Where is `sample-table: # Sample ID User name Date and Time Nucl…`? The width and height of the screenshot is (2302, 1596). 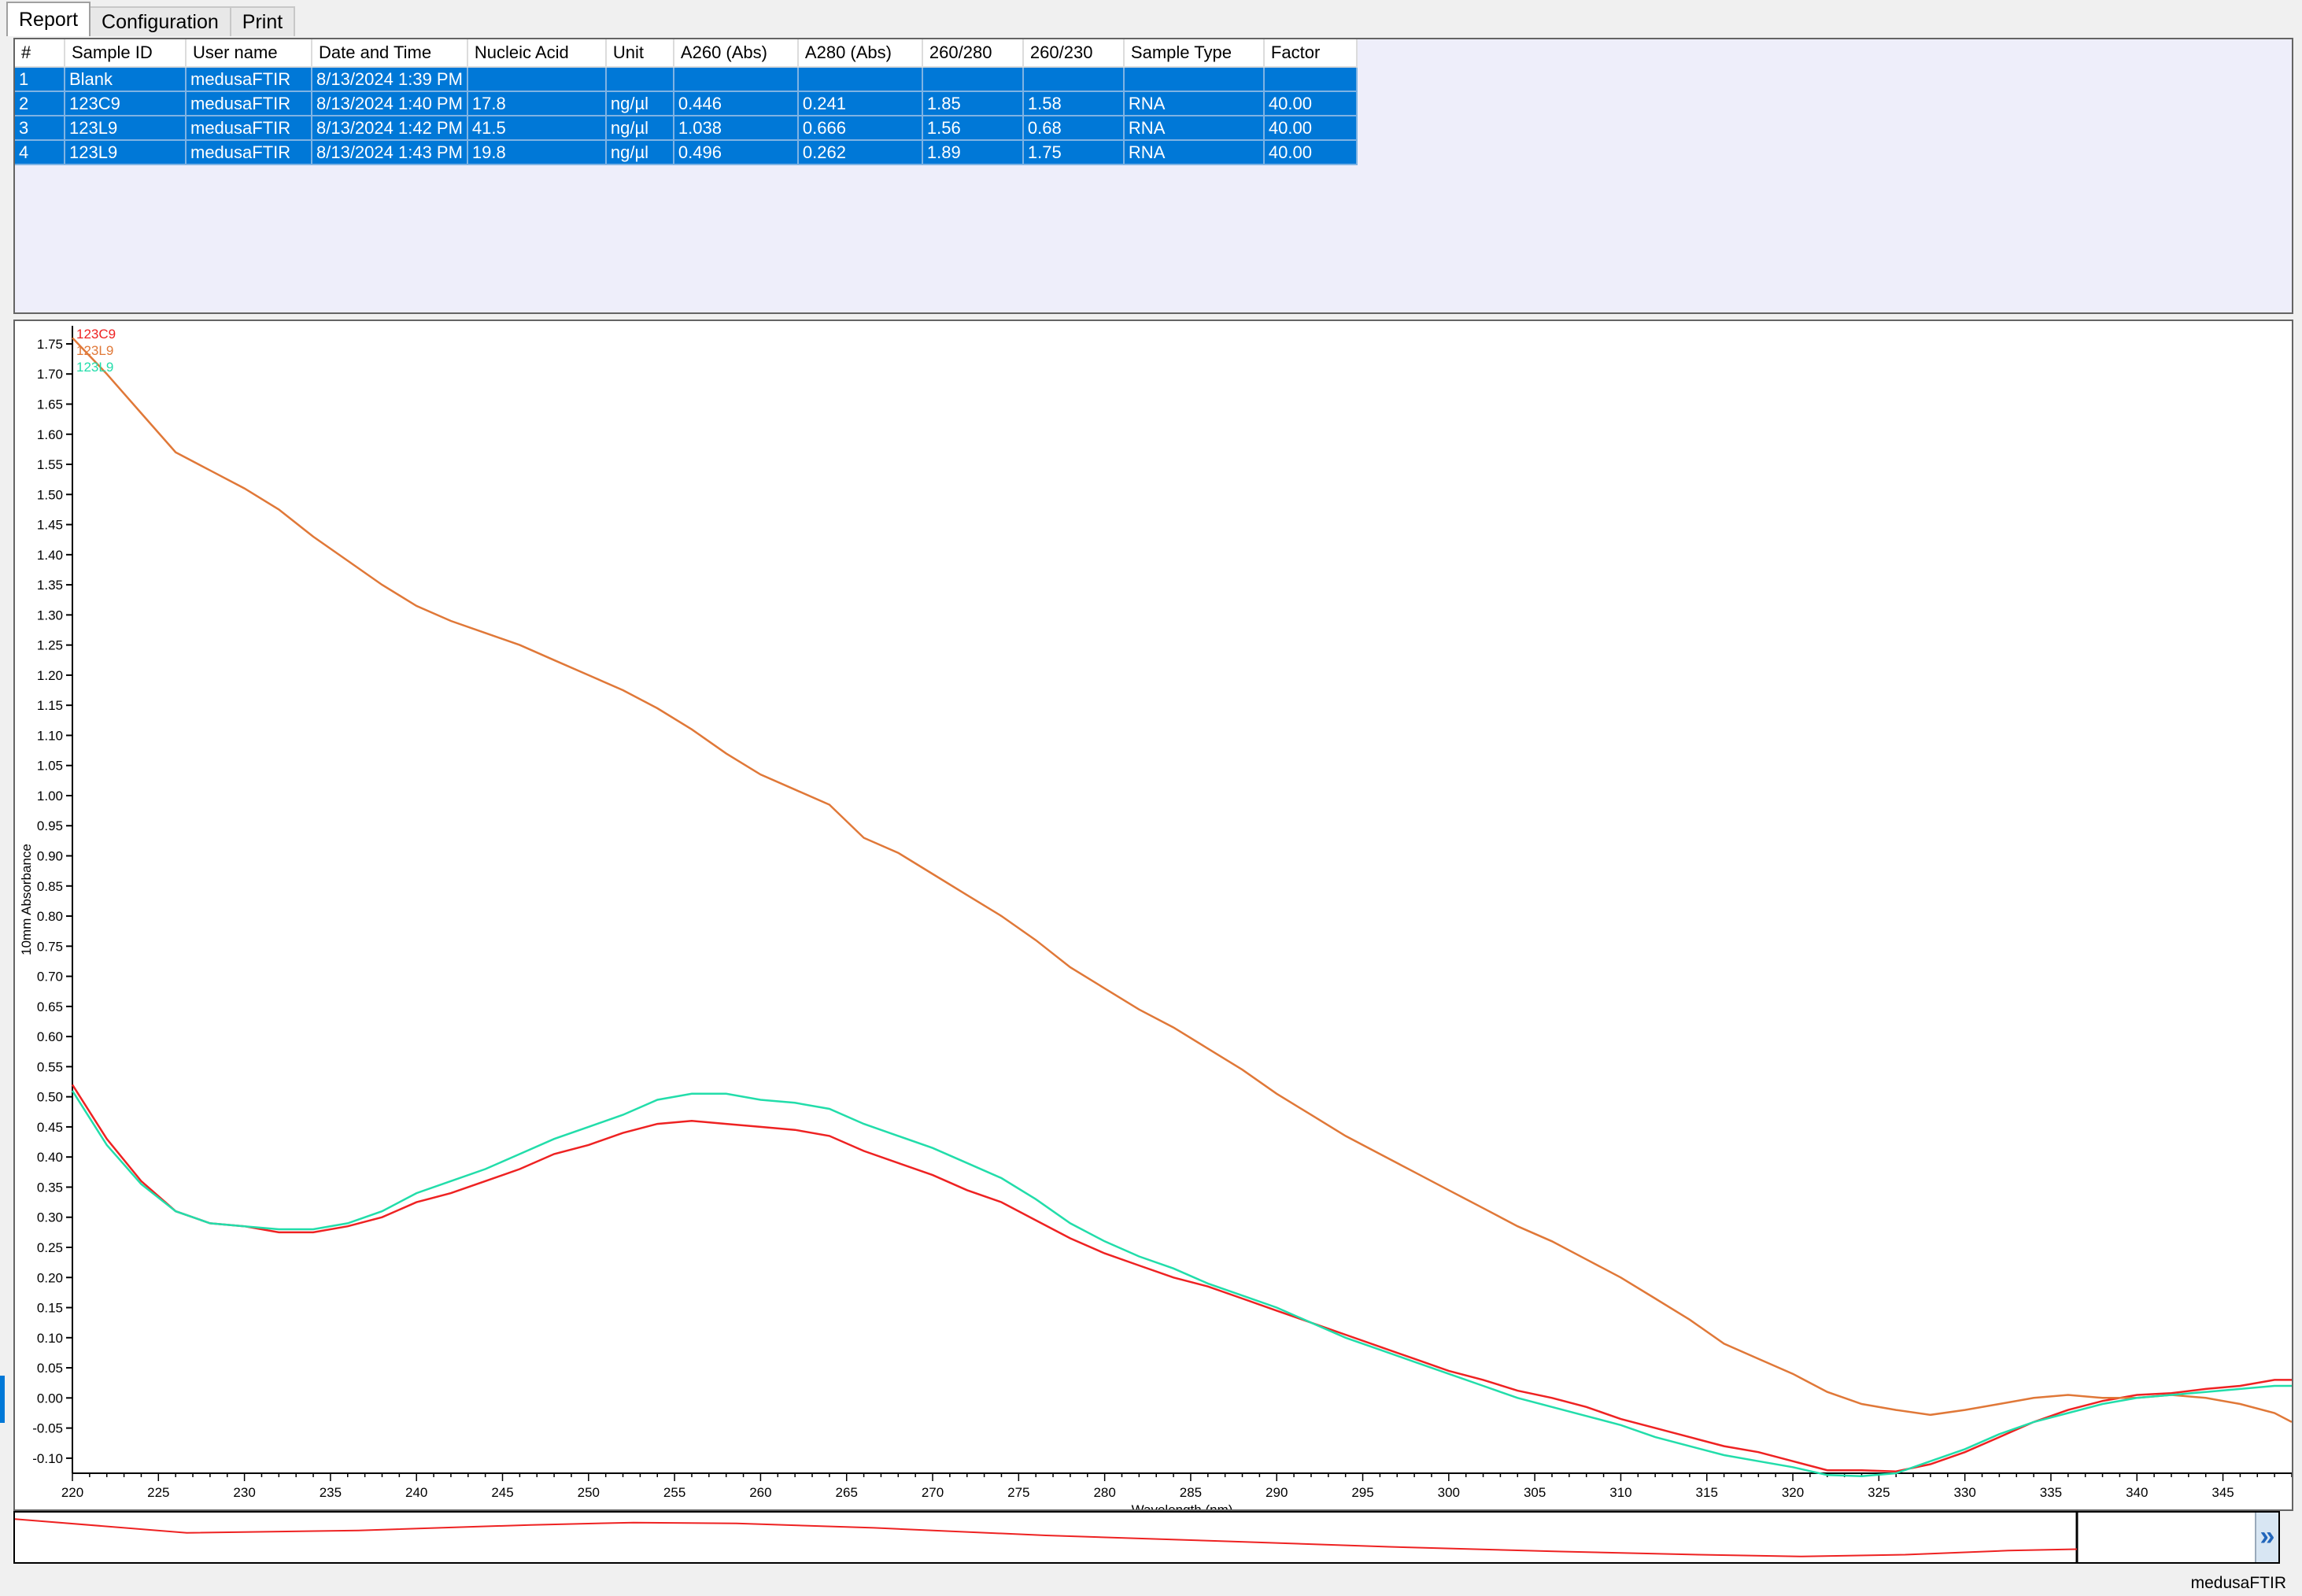
sample-table: # Sample ID User name Date and Time Nucl… is located at coordinates (687, 102).